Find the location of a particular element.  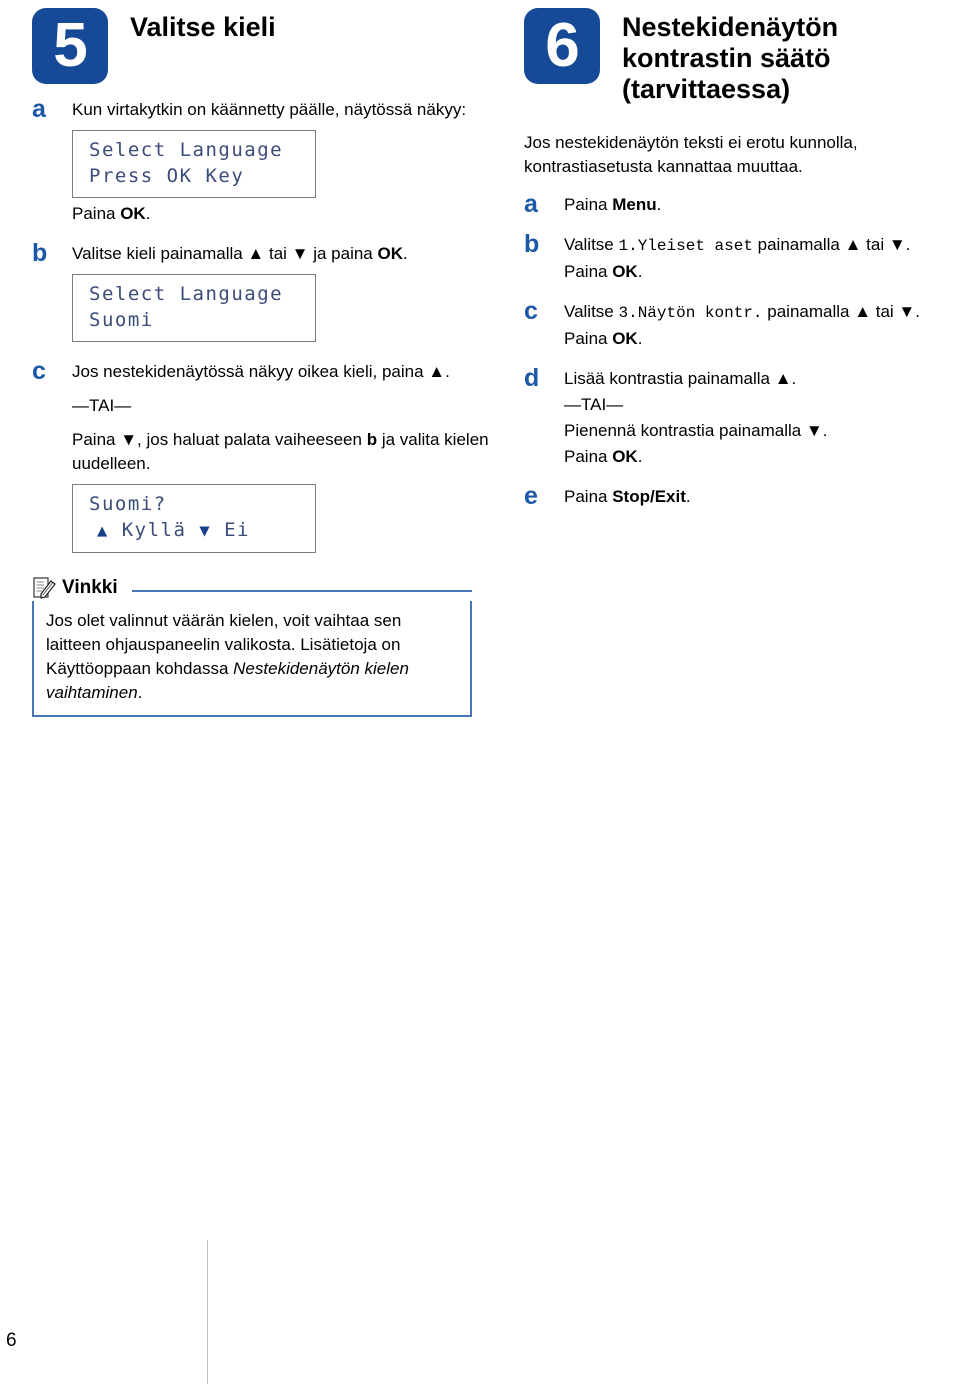

step-number-badge-5: 5 is located at coordinates (70, 46).